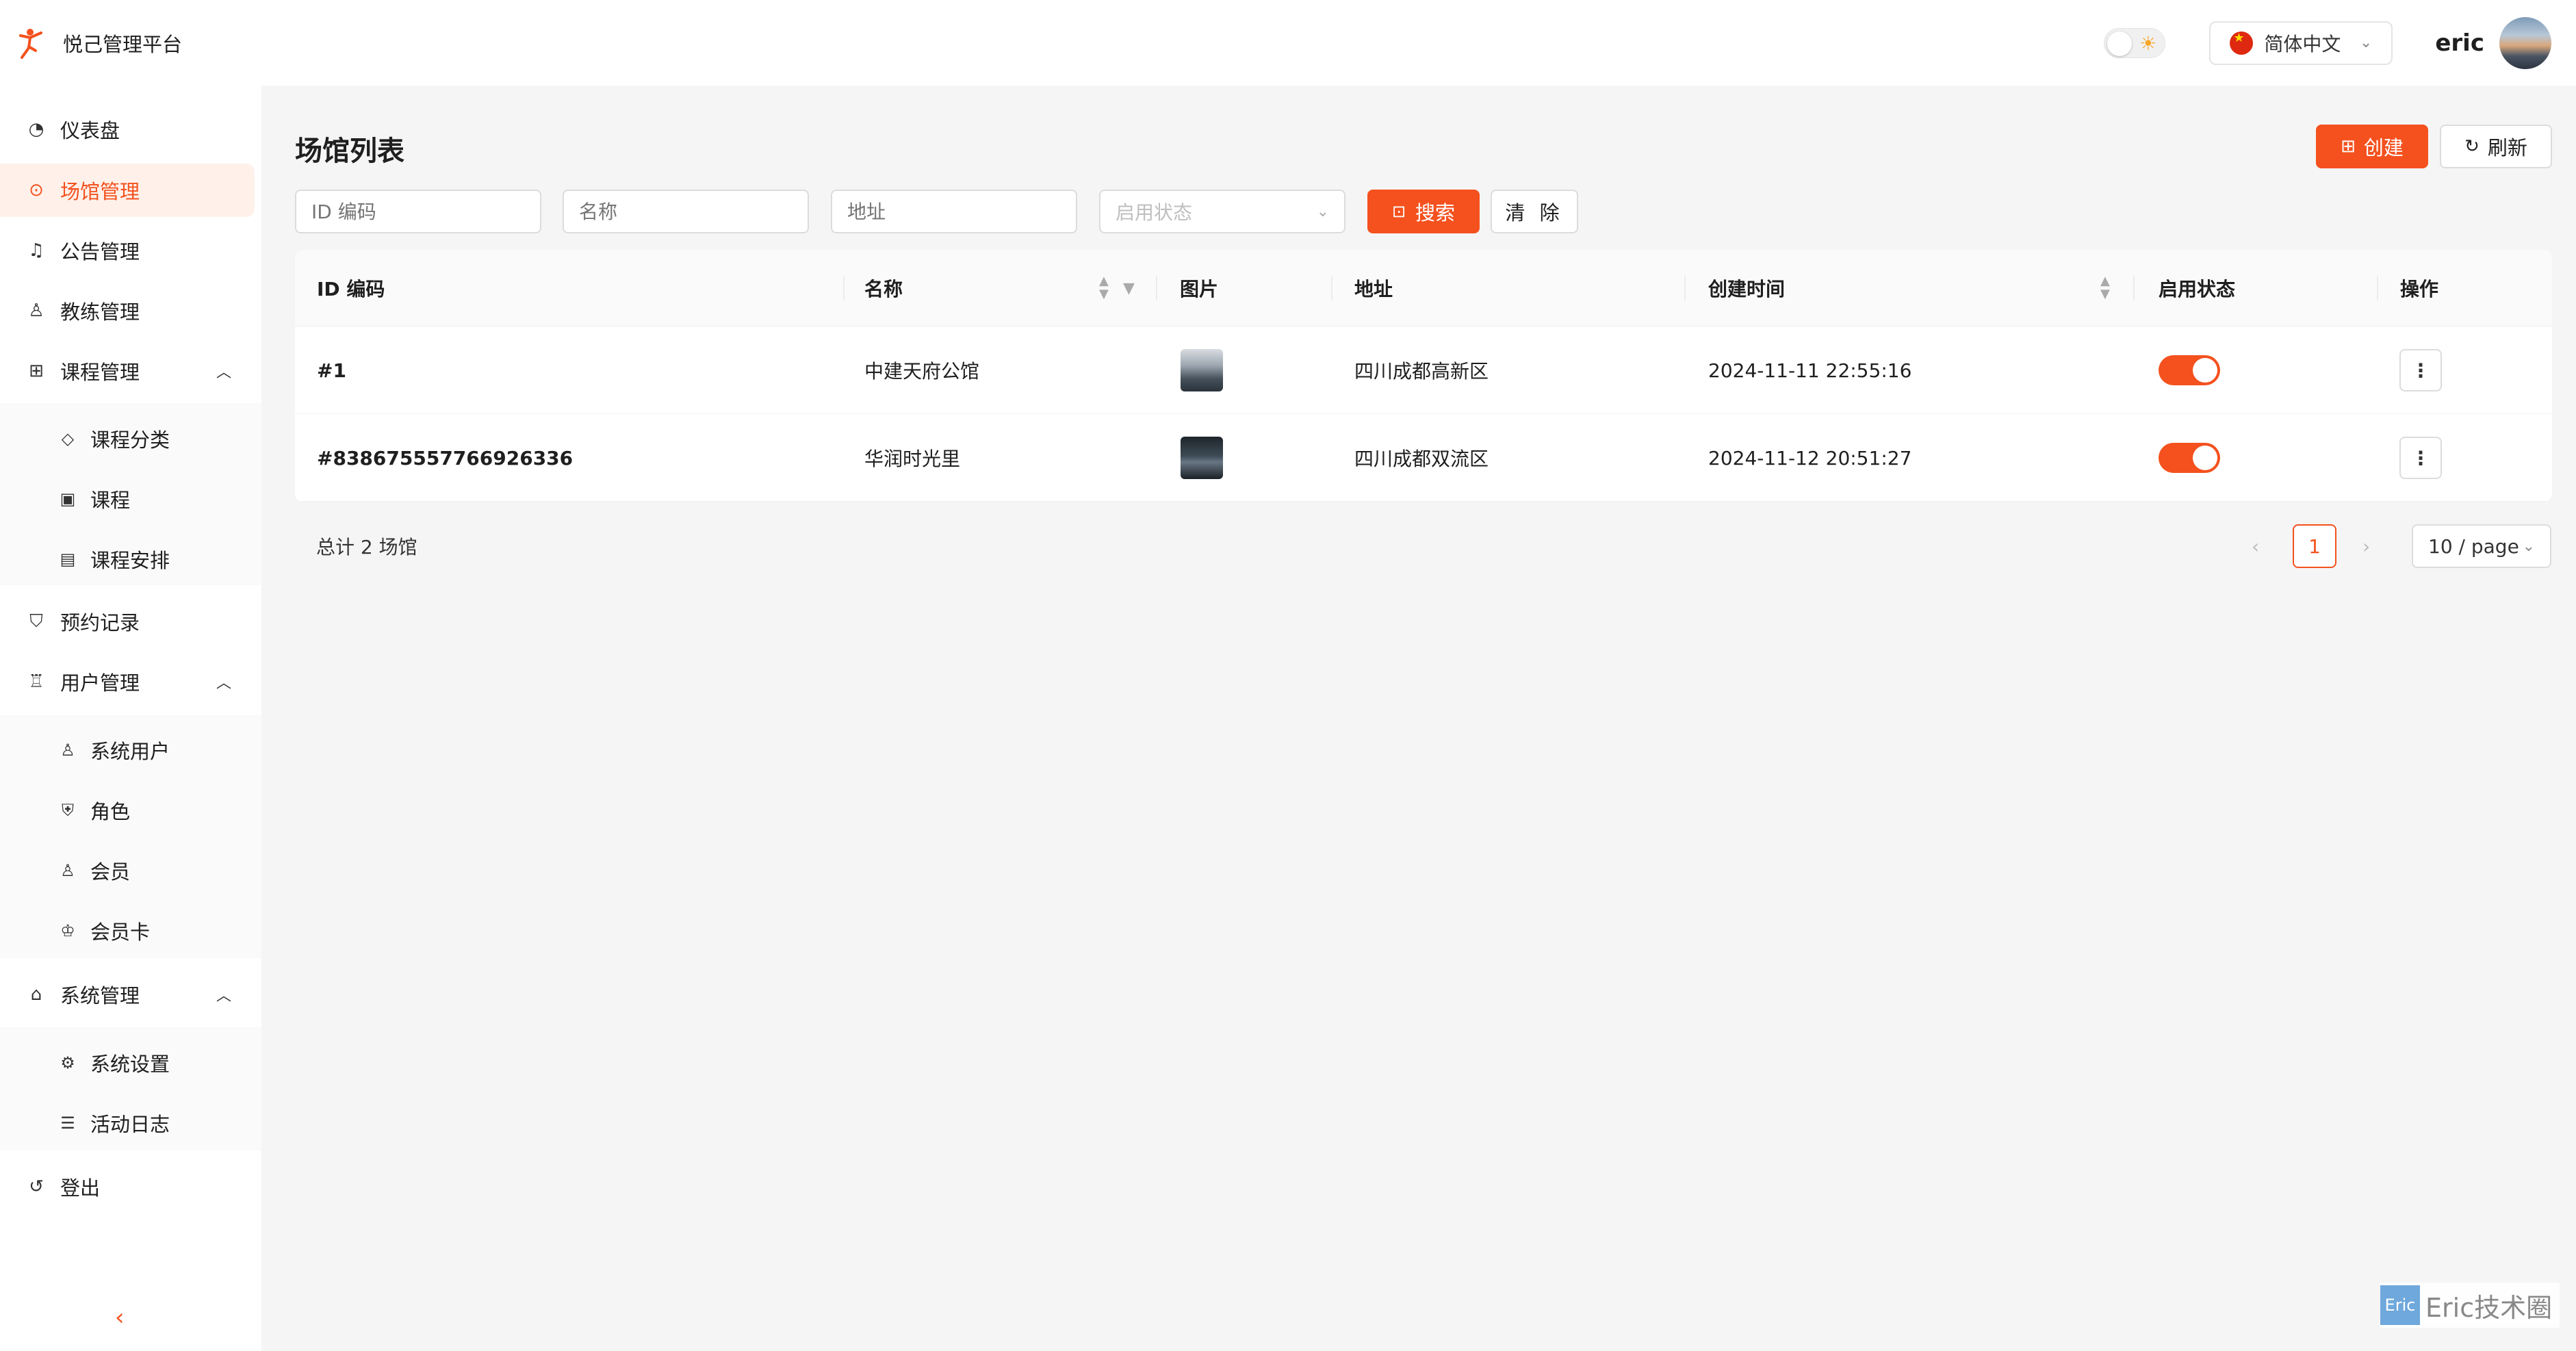  I want to click on cell-address: 四川成都高新区, so click(1421, 372).